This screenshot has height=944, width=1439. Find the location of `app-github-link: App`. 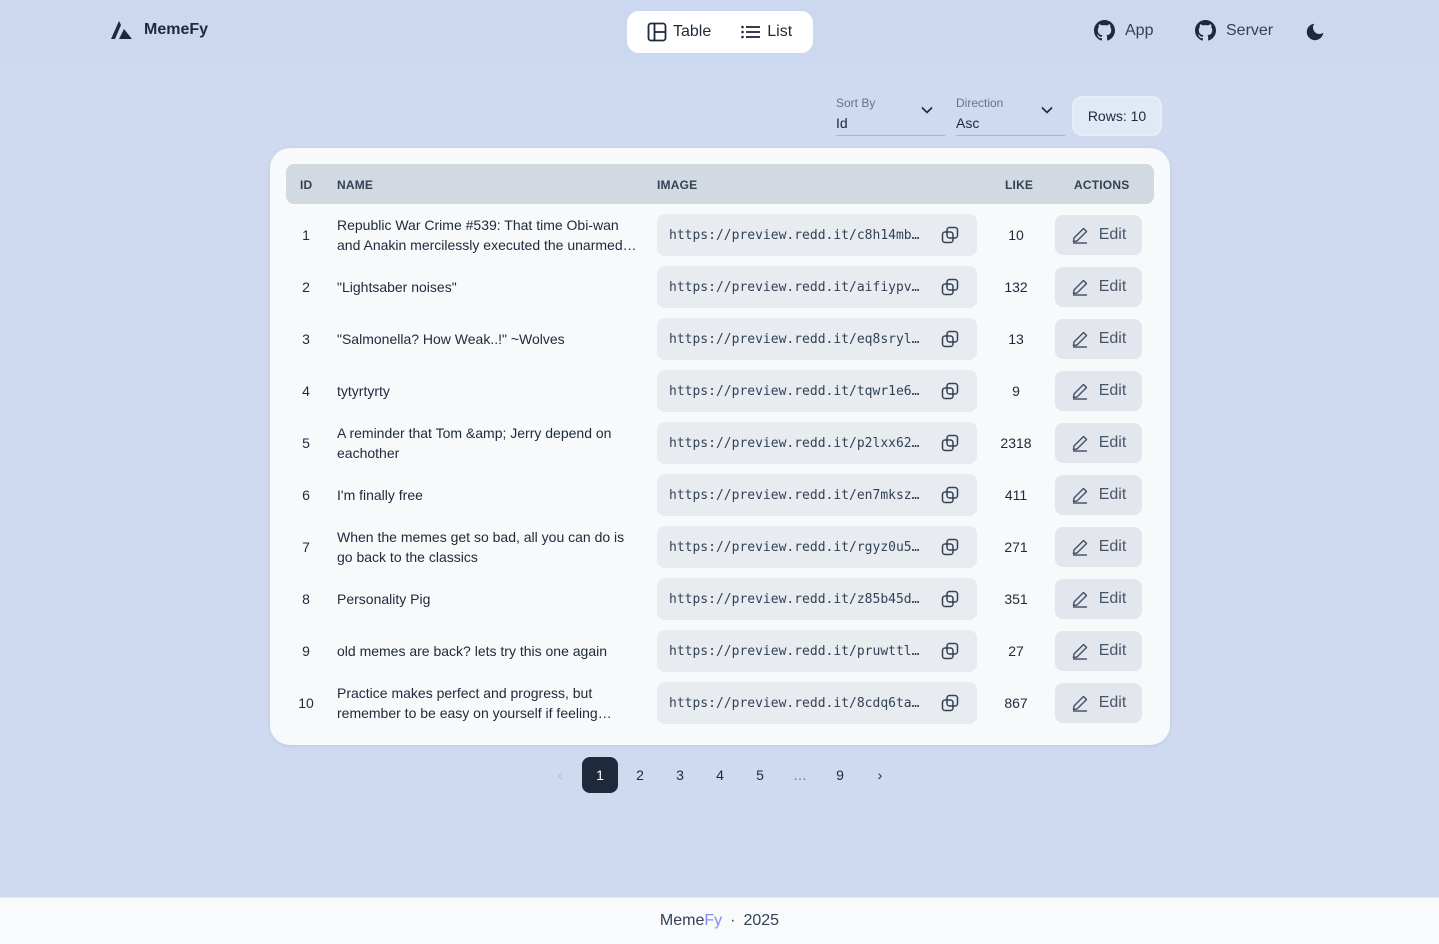

app-github-link: App is located at coordinates (1123, 30).